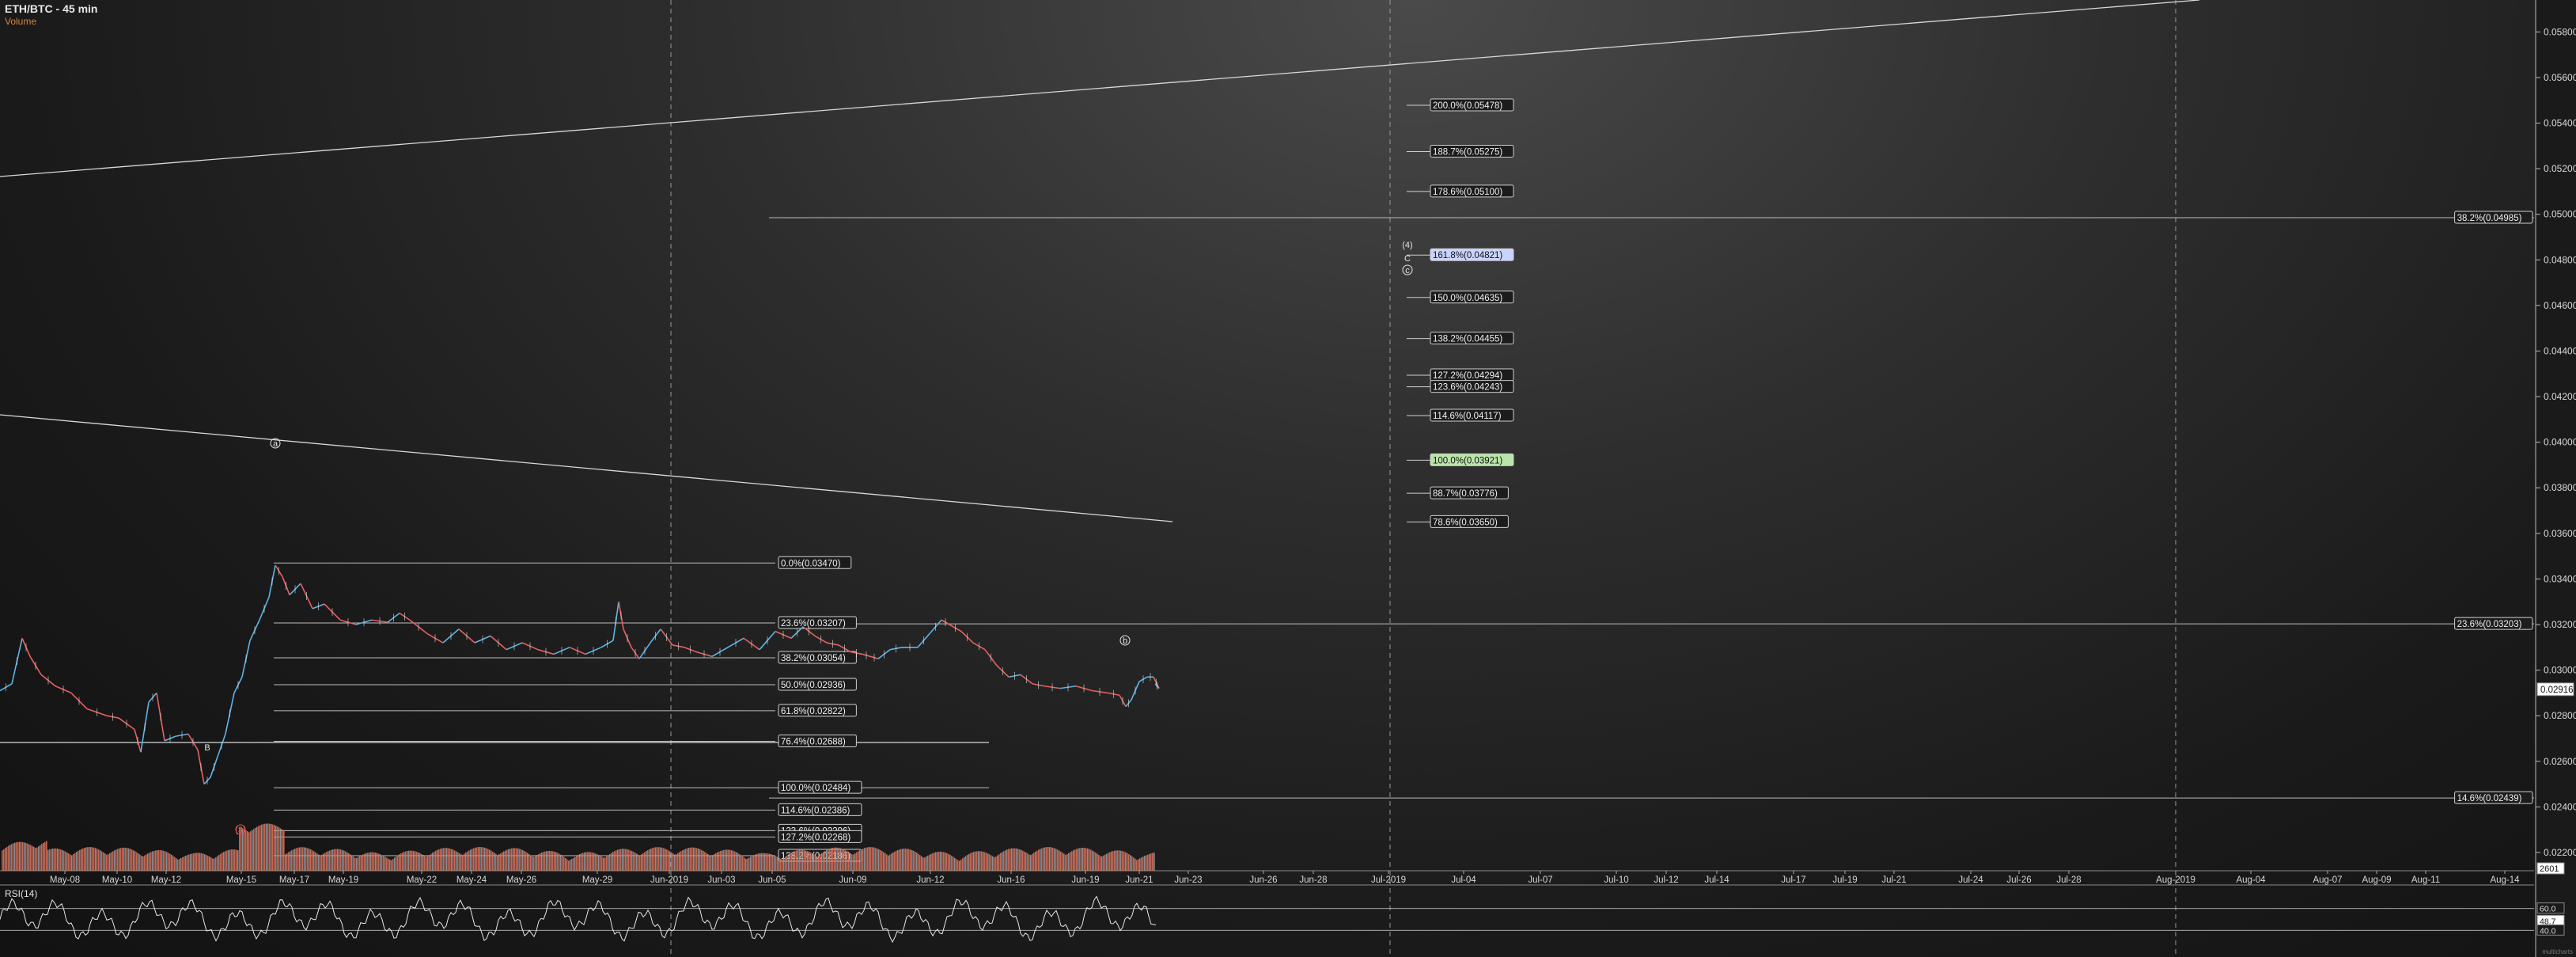 The image size is (2576, 957). I want to click on wave-label: a, so click(275, 444).